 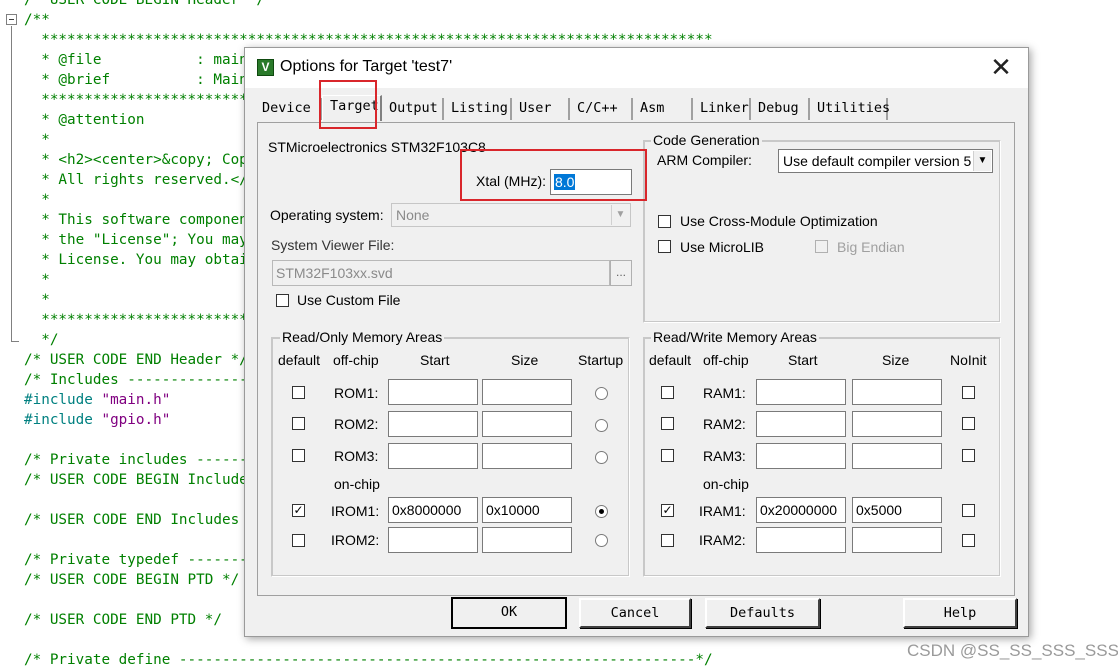 I want to click on ram2-start-input, so click(x=801, y=424).